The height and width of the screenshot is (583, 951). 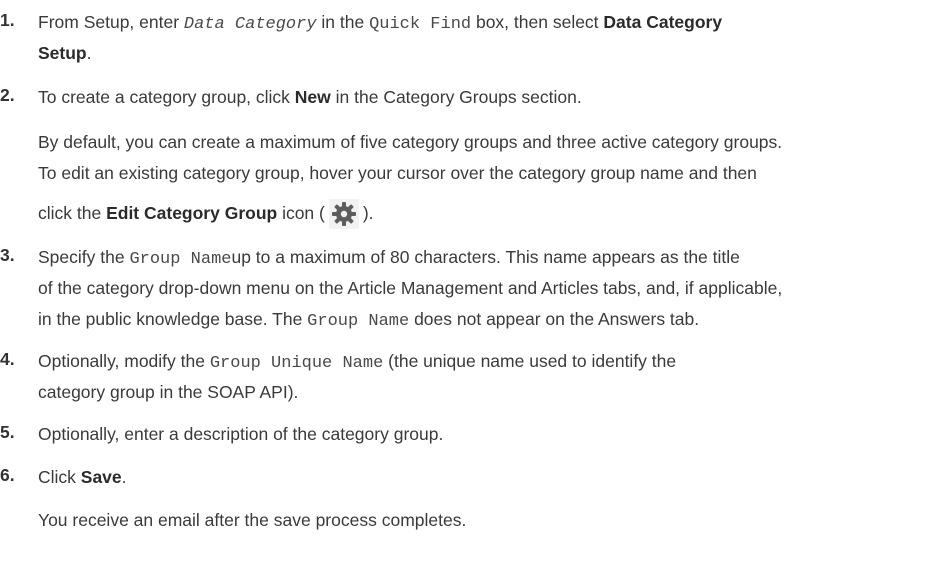 What do you see at coordinates (7, 20) in the screenshot?
I see `step-number: 1.` at bounding box center [7, 20].